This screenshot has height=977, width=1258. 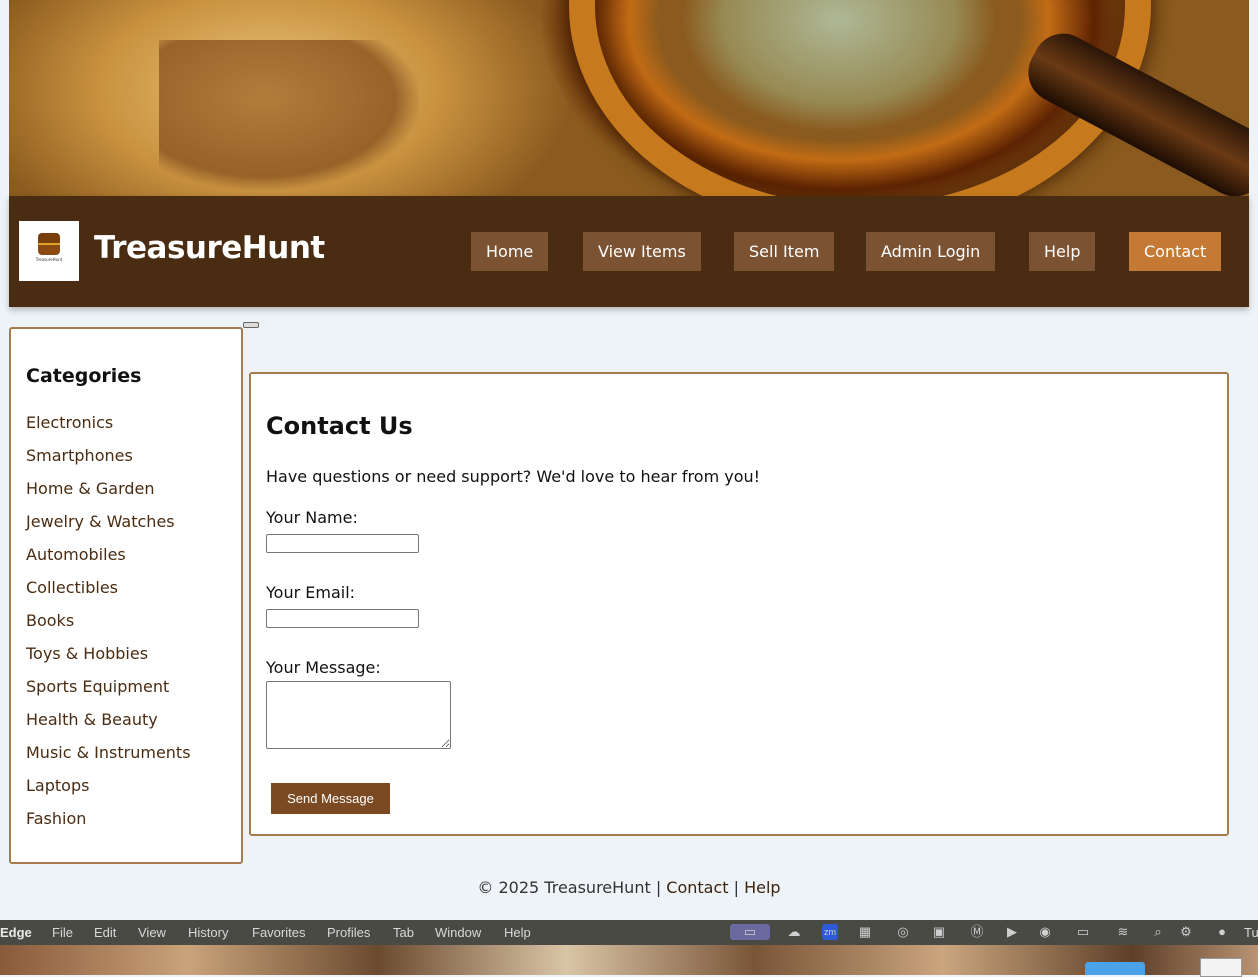 What do you see at coordinates (92, 719) in the screenshot?
I see `category-health-beauty: Health & Beauty` at bounding box center [92, 719].